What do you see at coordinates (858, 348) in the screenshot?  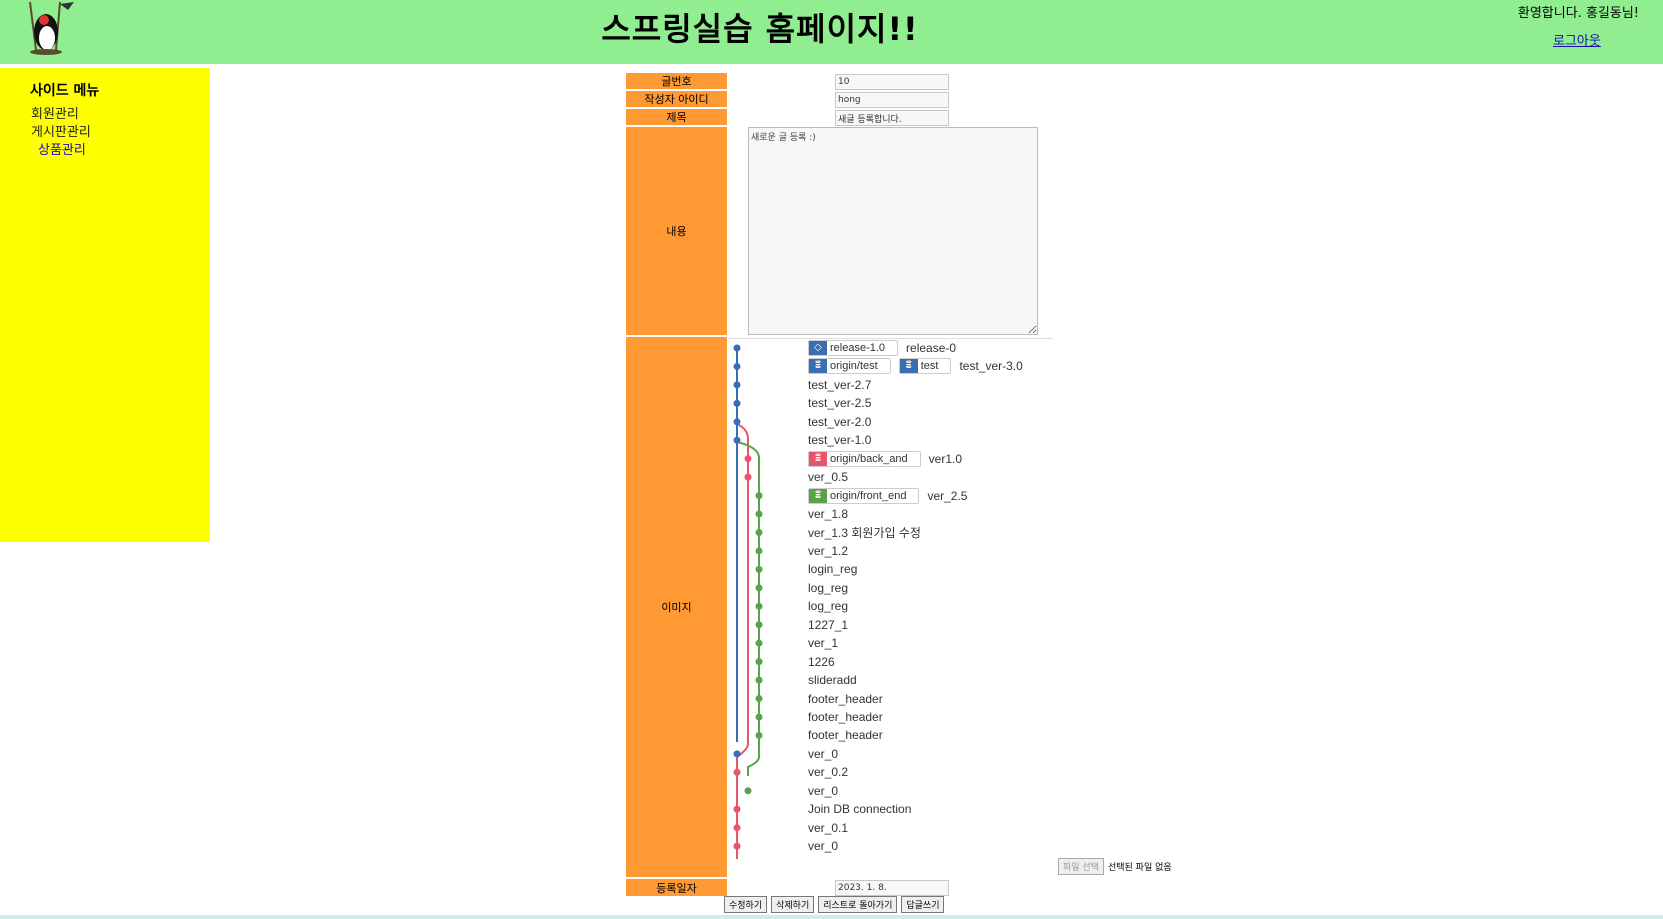 I see `ref-label: release-1.0` at bounding box center [858, 348].